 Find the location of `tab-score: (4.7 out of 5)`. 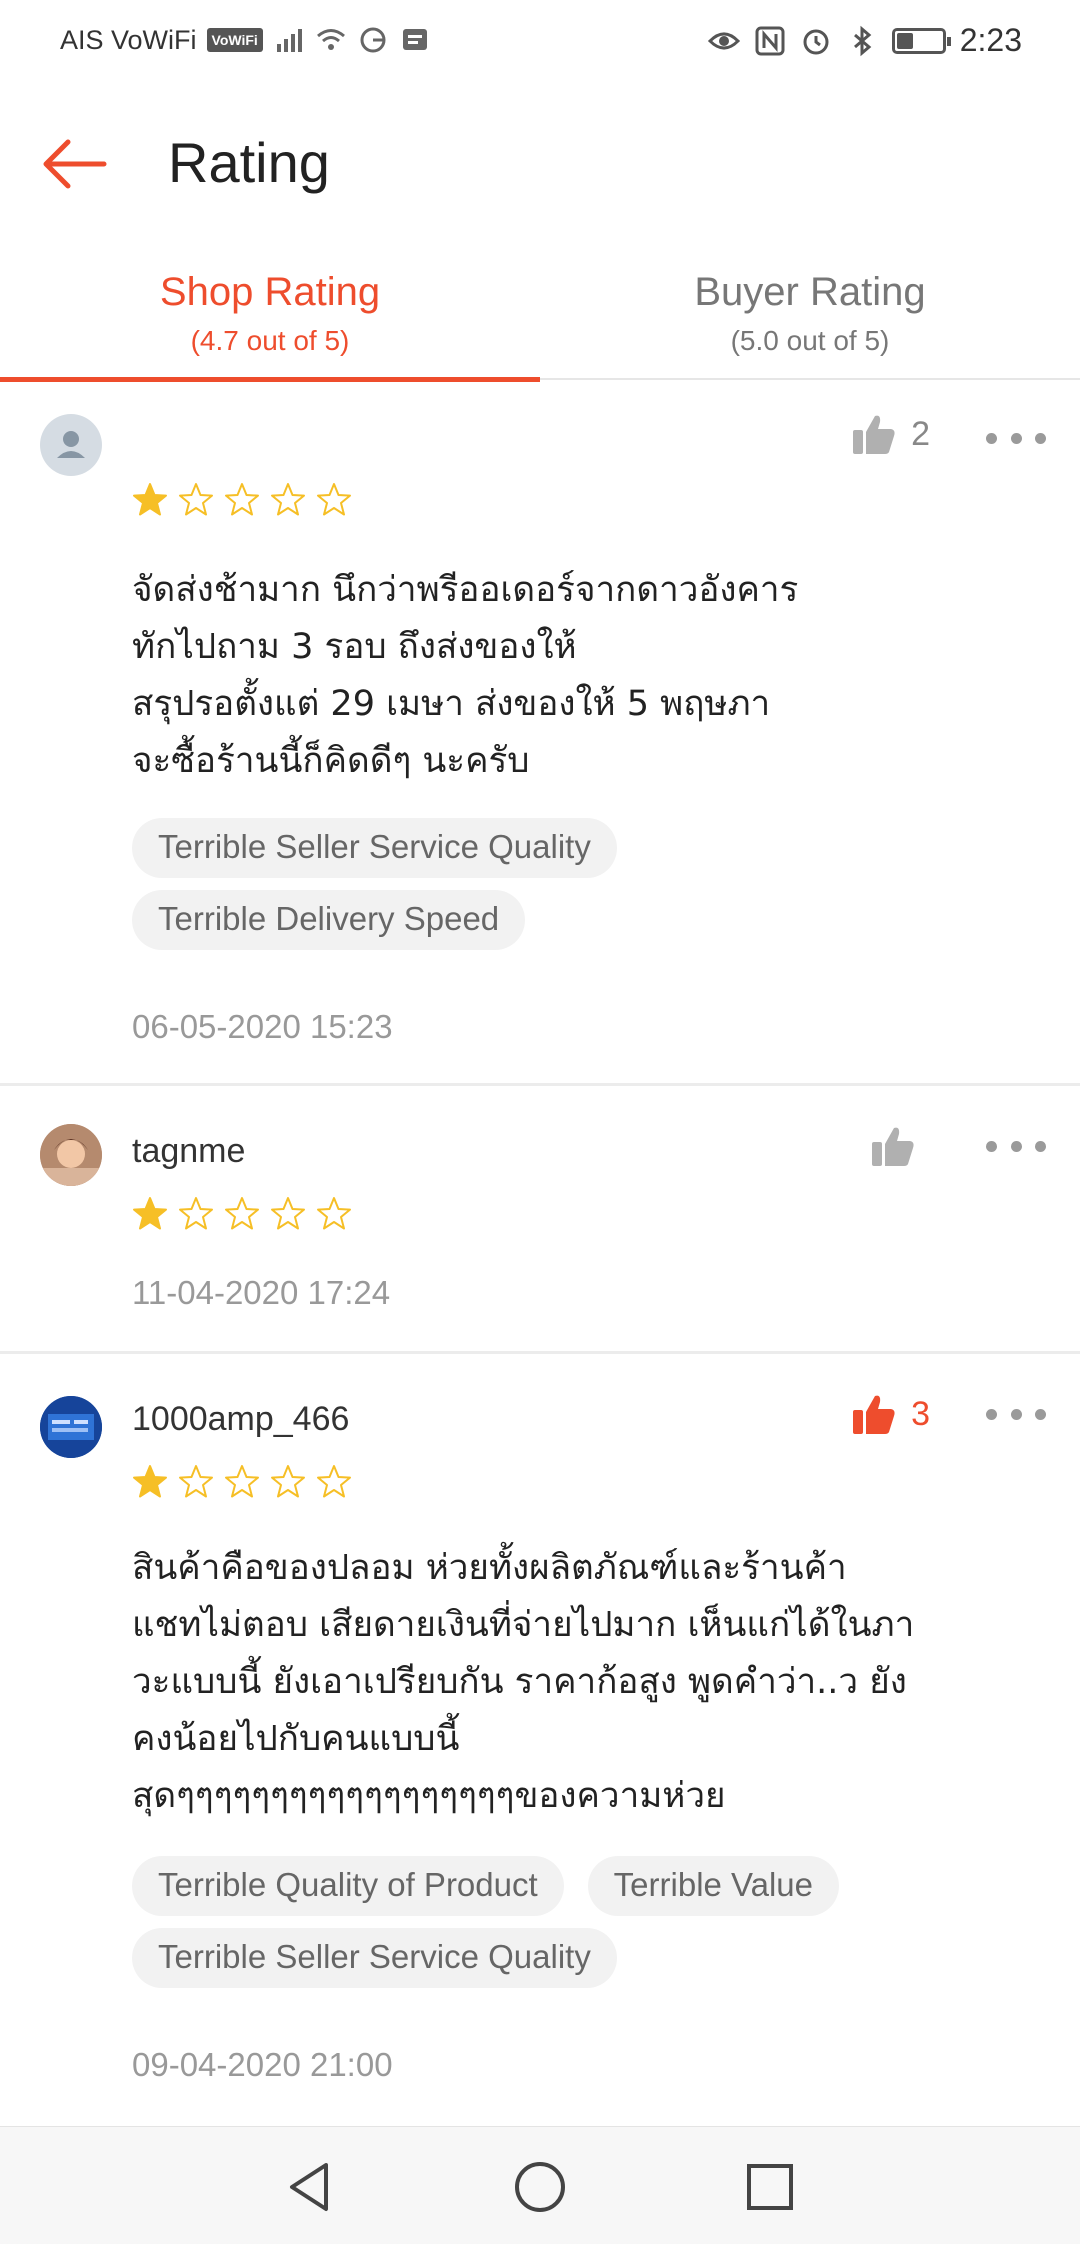

tab-score: (4.7 out of 5) is located at coordinates (270, 340).